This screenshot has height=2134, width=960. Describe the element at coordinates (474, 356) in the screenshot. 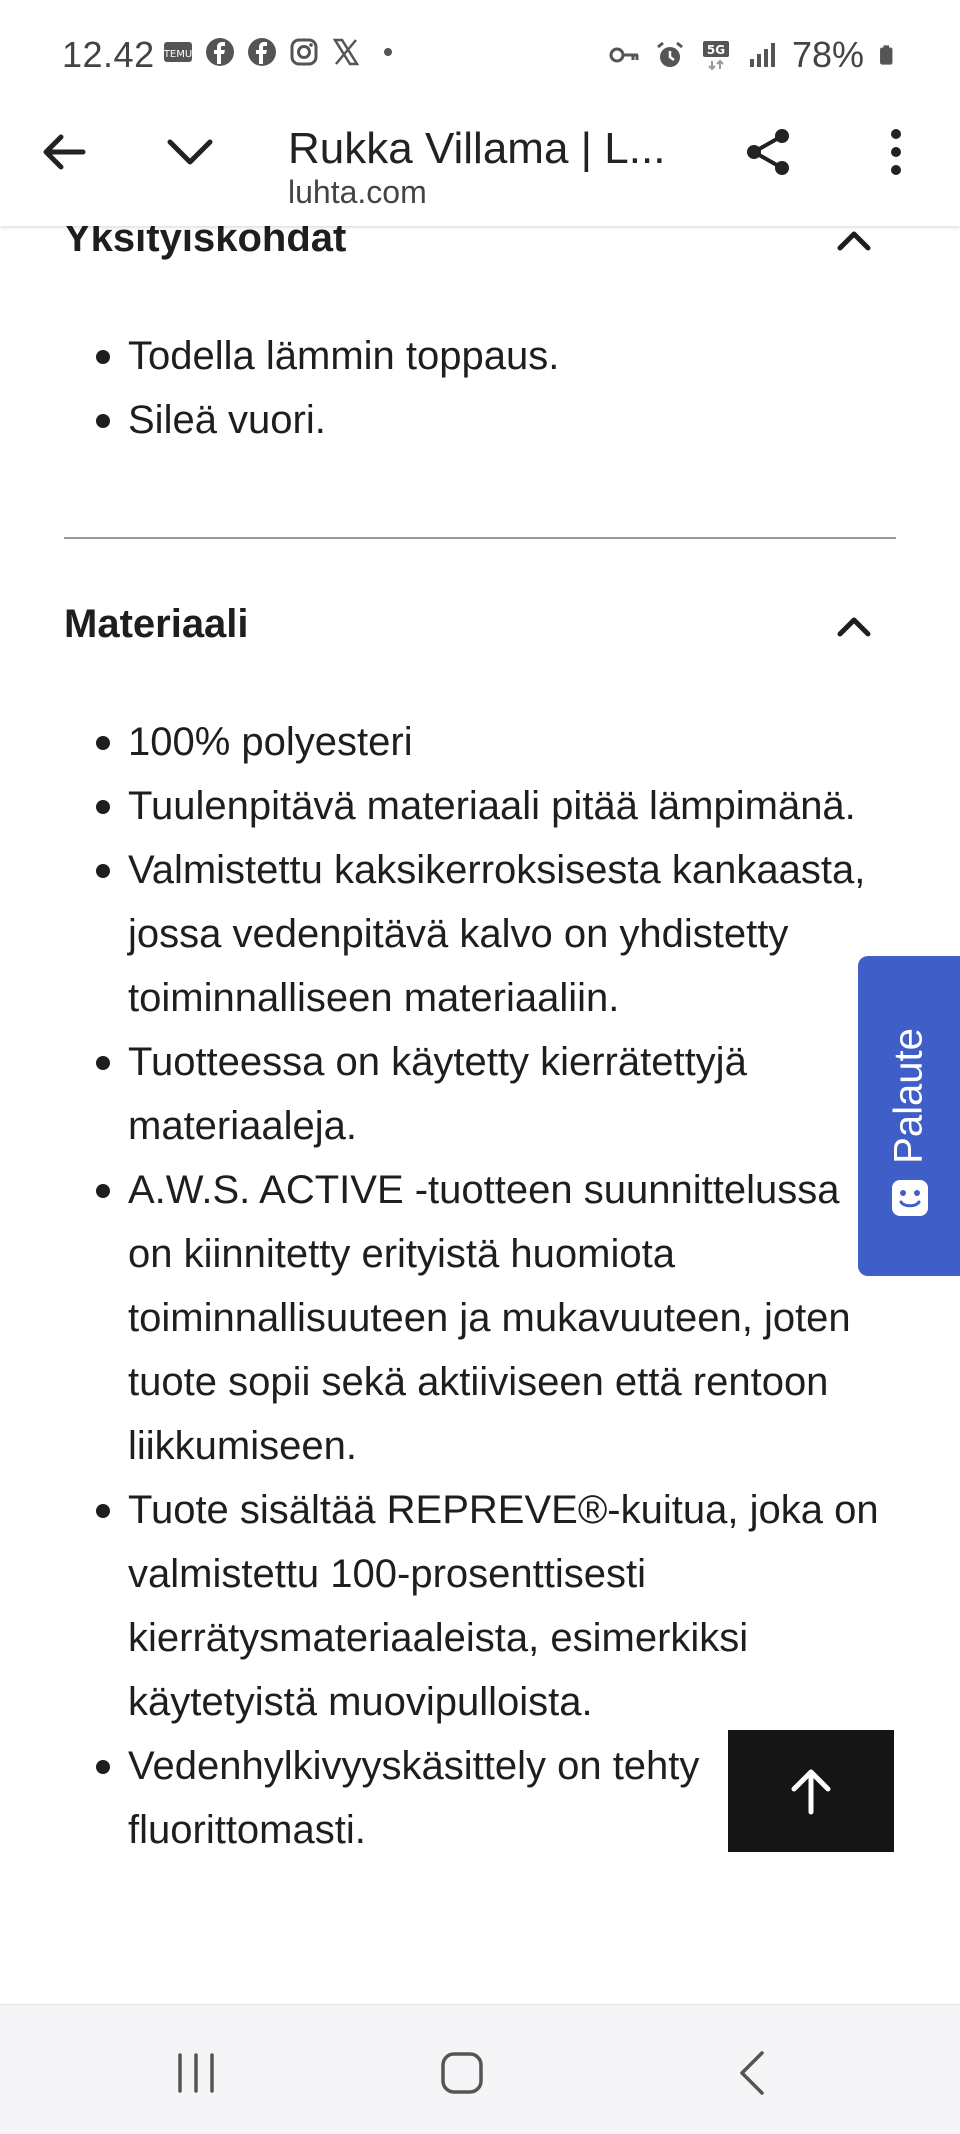

I see `list-item: Todella lämmin toppaus.` at that location.